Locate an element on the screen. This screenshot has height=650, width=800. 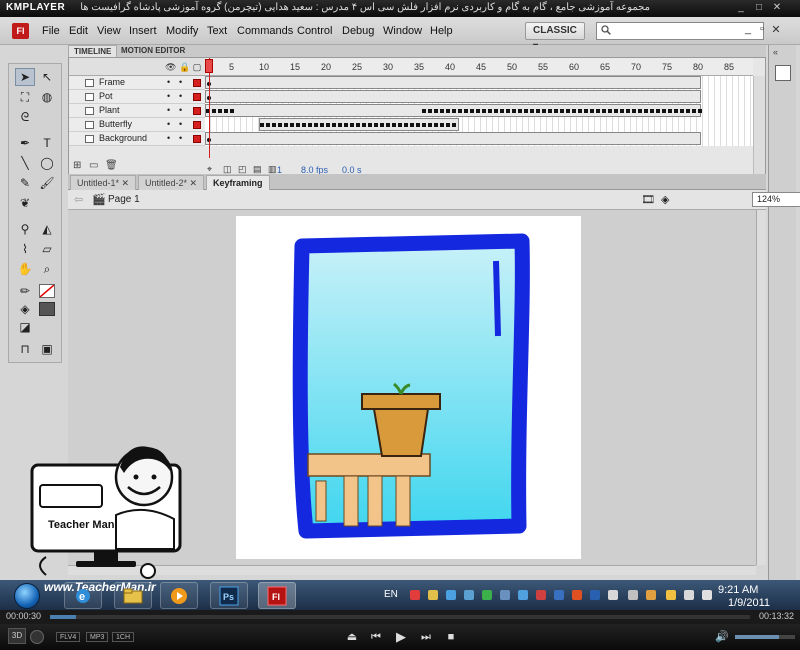
delete-layer-icon: 🗑 is located at coordinates (111, 165).